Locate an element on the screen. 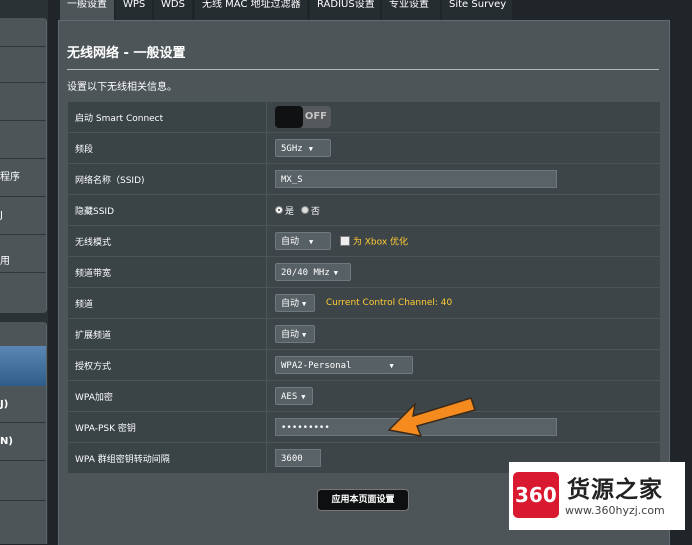 Image resolution: width=692 pixels, height=545 pixels. wireless-mode-select: 自动 ▼ is located at coordinates (303, 241).